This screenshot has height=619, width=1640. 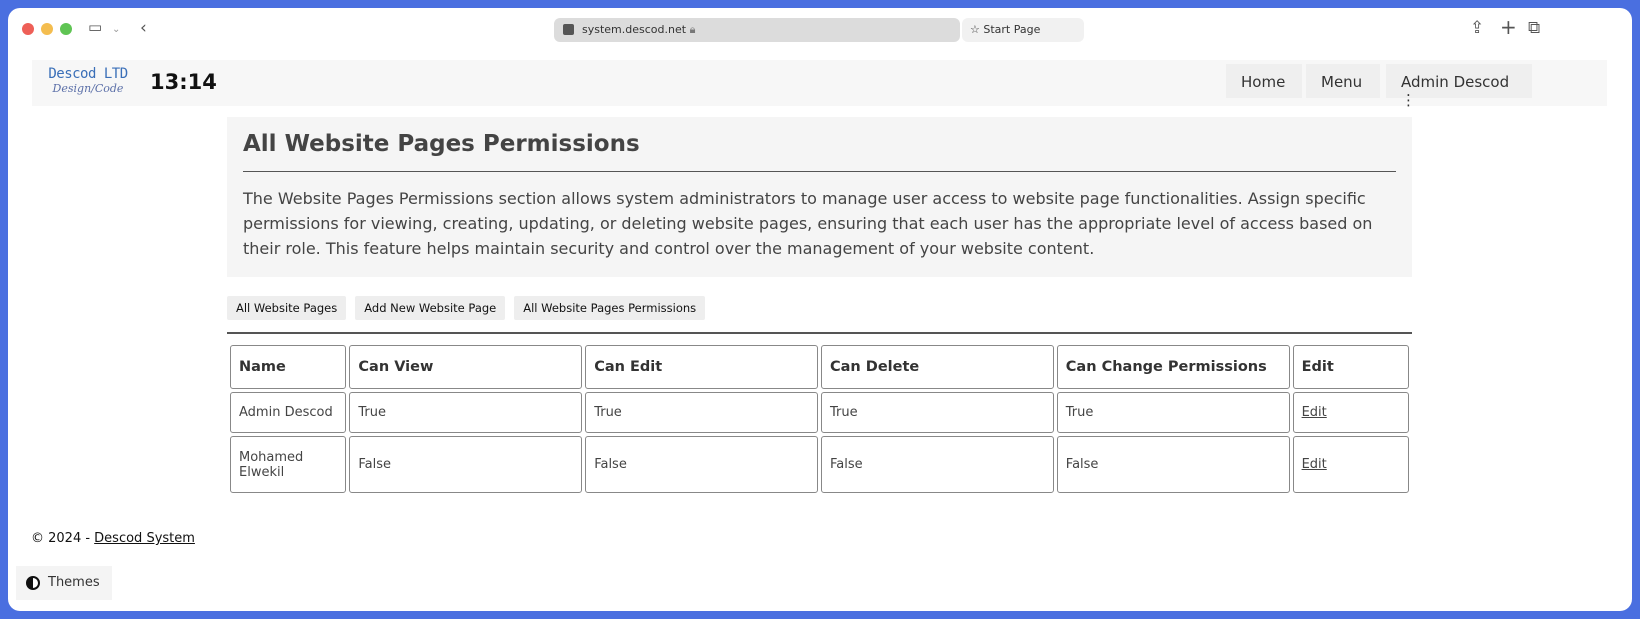 What do you see at coordinates (430, 308) in the screenshot?
I see `add-new-website-page-button: Add New Website Page` at bounding box center [430, 308].